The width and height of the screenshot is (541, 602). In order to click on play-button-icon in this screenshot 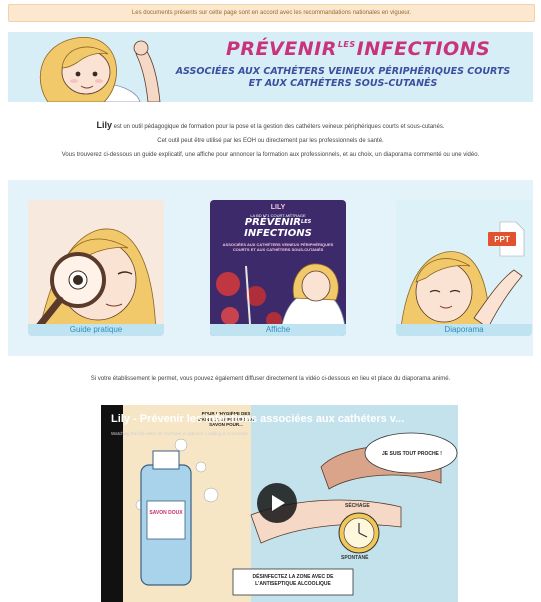, I will do `click(277, 503)`.